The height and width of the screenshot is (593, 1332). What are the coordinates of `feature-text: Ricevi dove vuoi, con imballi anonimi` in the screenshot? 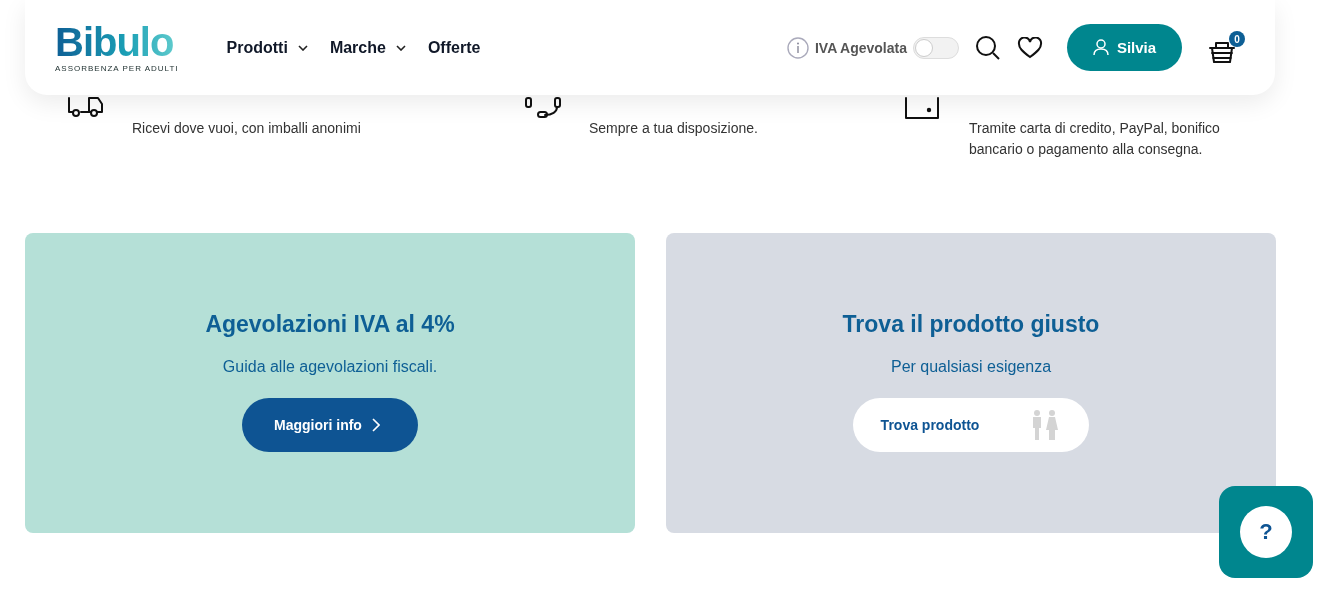 It's located at (247, 128).